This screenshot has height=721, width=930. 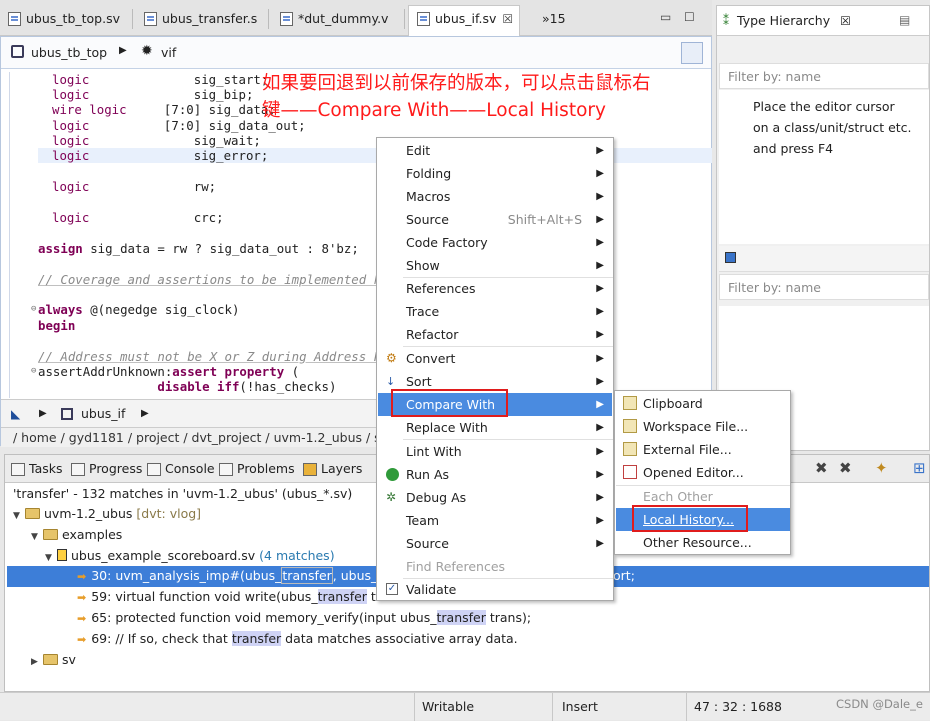 What do you see at coordinates (73, 18) in the screenshot?
I see `tab-label: ubus_tb_top.sv` at bounding box center [73, 18].